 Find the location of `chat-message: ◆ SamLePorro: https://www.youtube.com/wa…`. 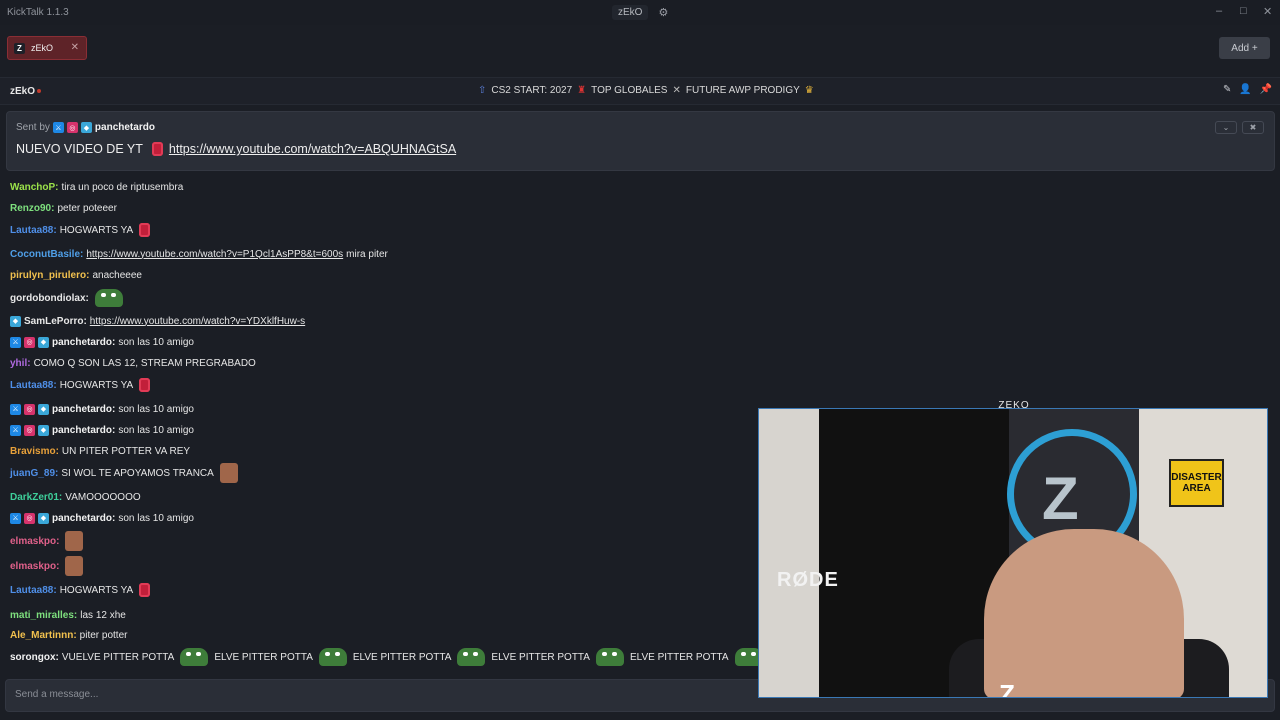

chat-message: ◆ SamLePorro: https://www.youtube.com/wa… is located at coordinates (157, 321).